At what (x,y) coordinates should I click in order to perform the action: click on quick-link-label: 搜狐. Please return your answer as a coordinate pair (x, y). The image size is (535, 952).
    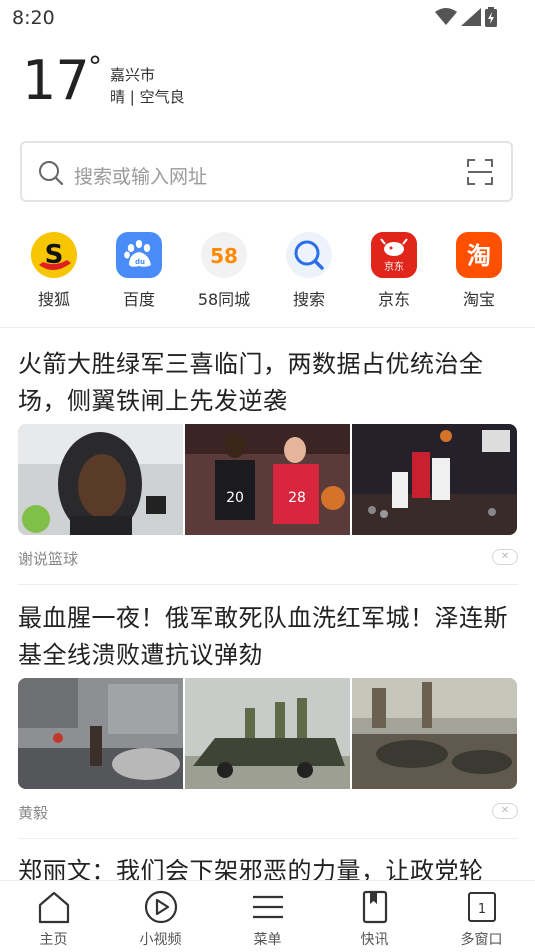
    Looking at the image, I should click on (53, 299).